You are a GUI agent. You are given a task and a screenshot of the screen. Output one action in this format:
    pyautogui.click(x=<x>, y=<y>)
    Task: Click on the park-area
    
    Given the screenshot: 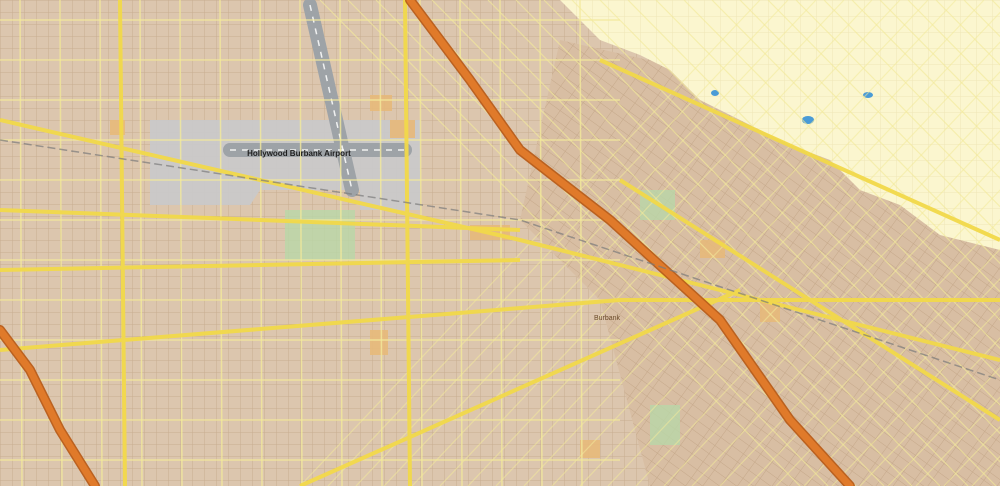 What is the action you would take?
    pyautogui.click(x=320, y=235)
    